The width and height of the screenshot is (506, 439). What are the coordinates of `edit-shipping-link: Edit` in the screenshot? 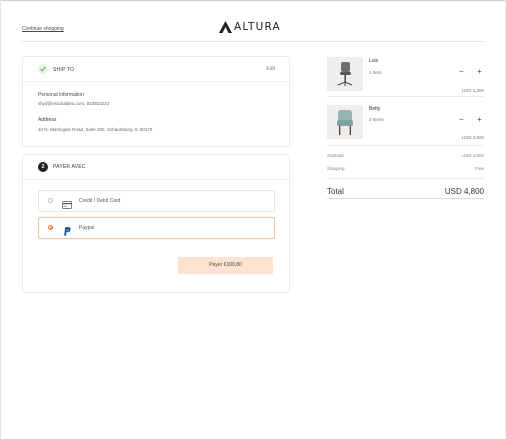 It's located at (270, 69).